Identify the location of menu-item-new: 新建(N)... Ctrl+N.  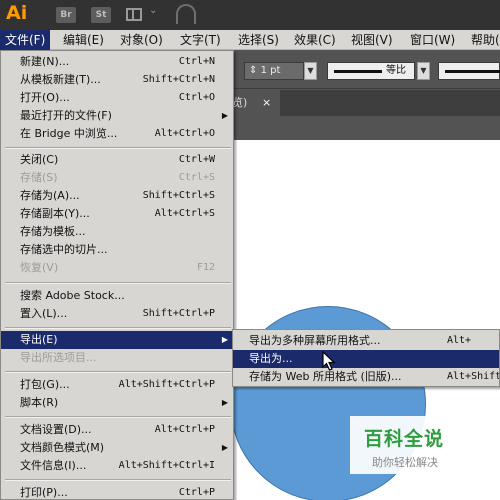
(117, 62).